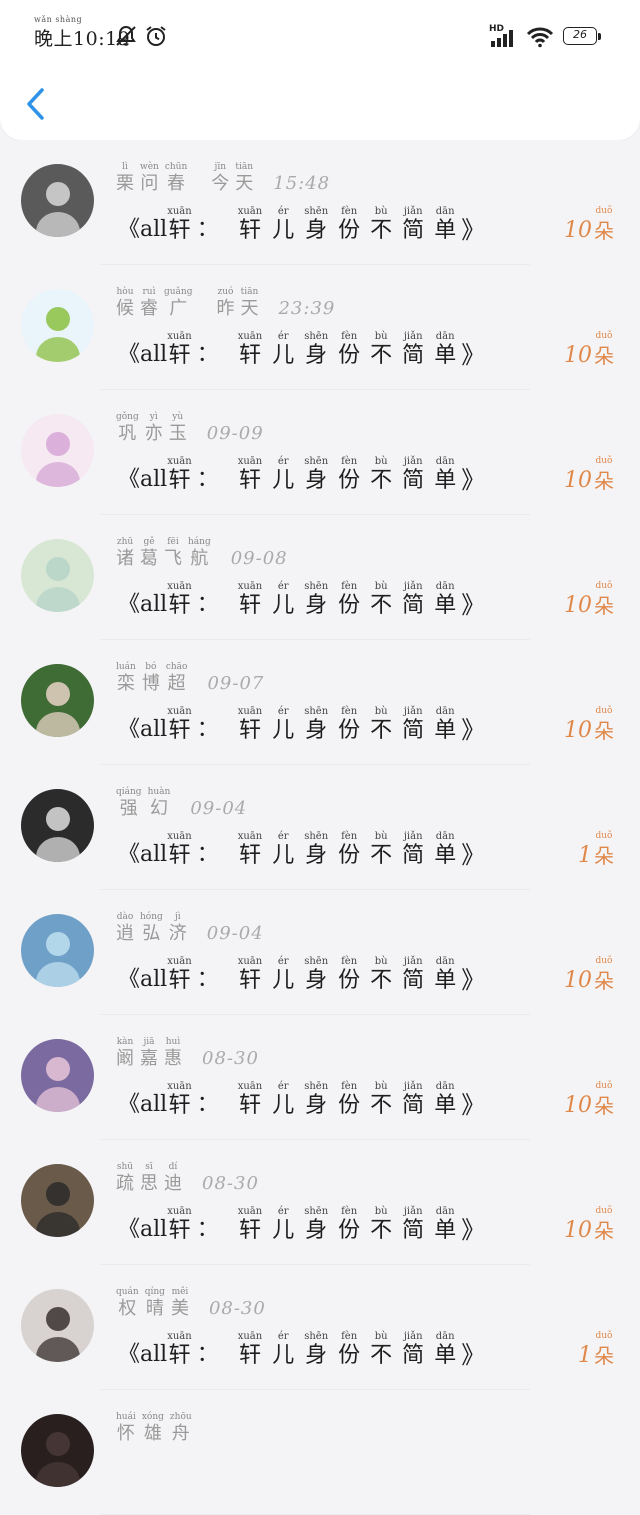  Describe the element at coordinates (125, 1042) in the screenshot. I see `pinyin: kàn` at that location.